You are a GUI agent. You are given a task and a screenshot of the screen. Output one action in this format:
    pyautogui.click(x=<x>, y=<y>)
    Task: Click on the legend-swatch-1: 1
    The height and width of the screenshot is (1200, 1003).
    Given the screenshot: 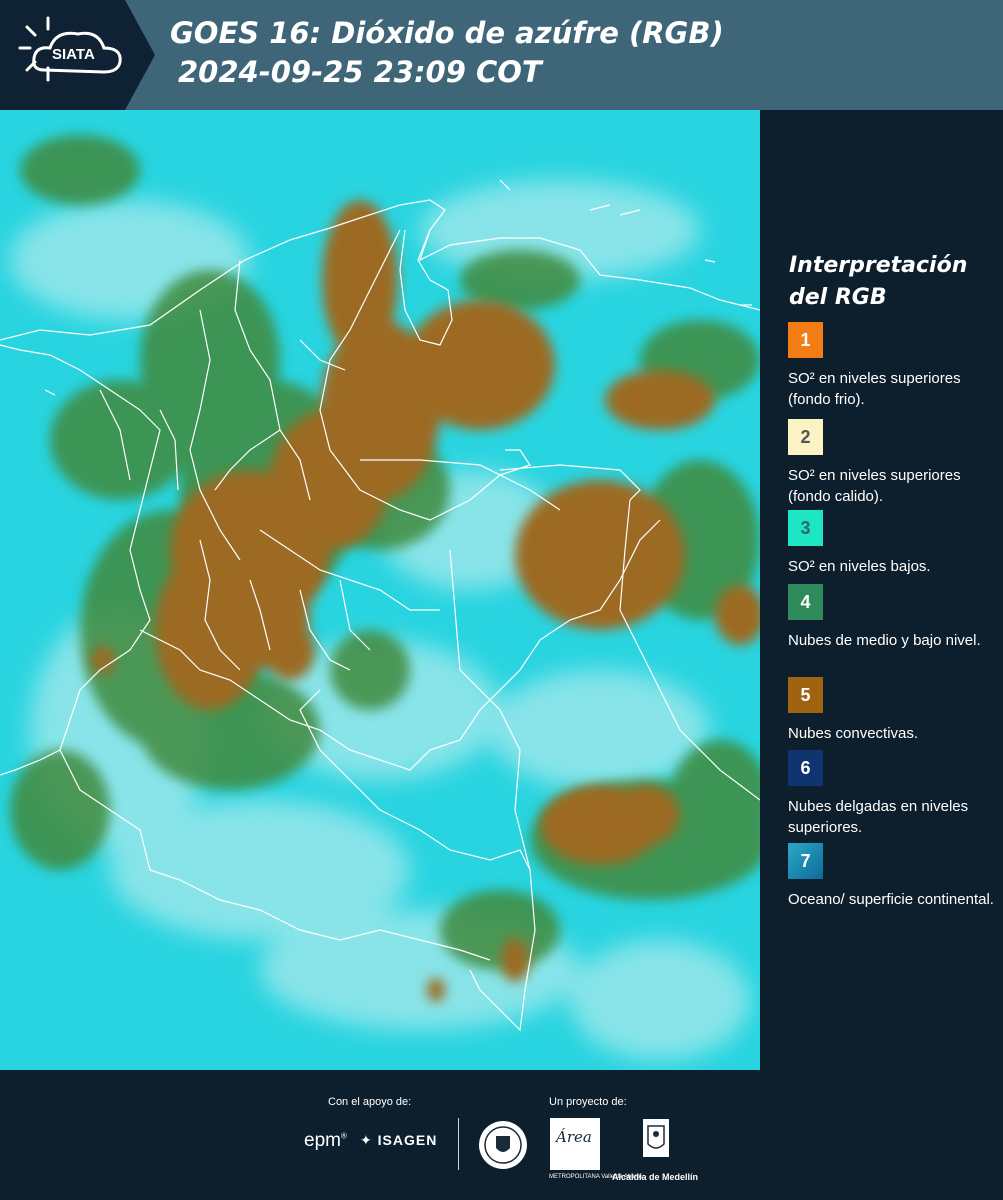 What is the action you would take?
    pyautogui.click(x=805, y=340)
    